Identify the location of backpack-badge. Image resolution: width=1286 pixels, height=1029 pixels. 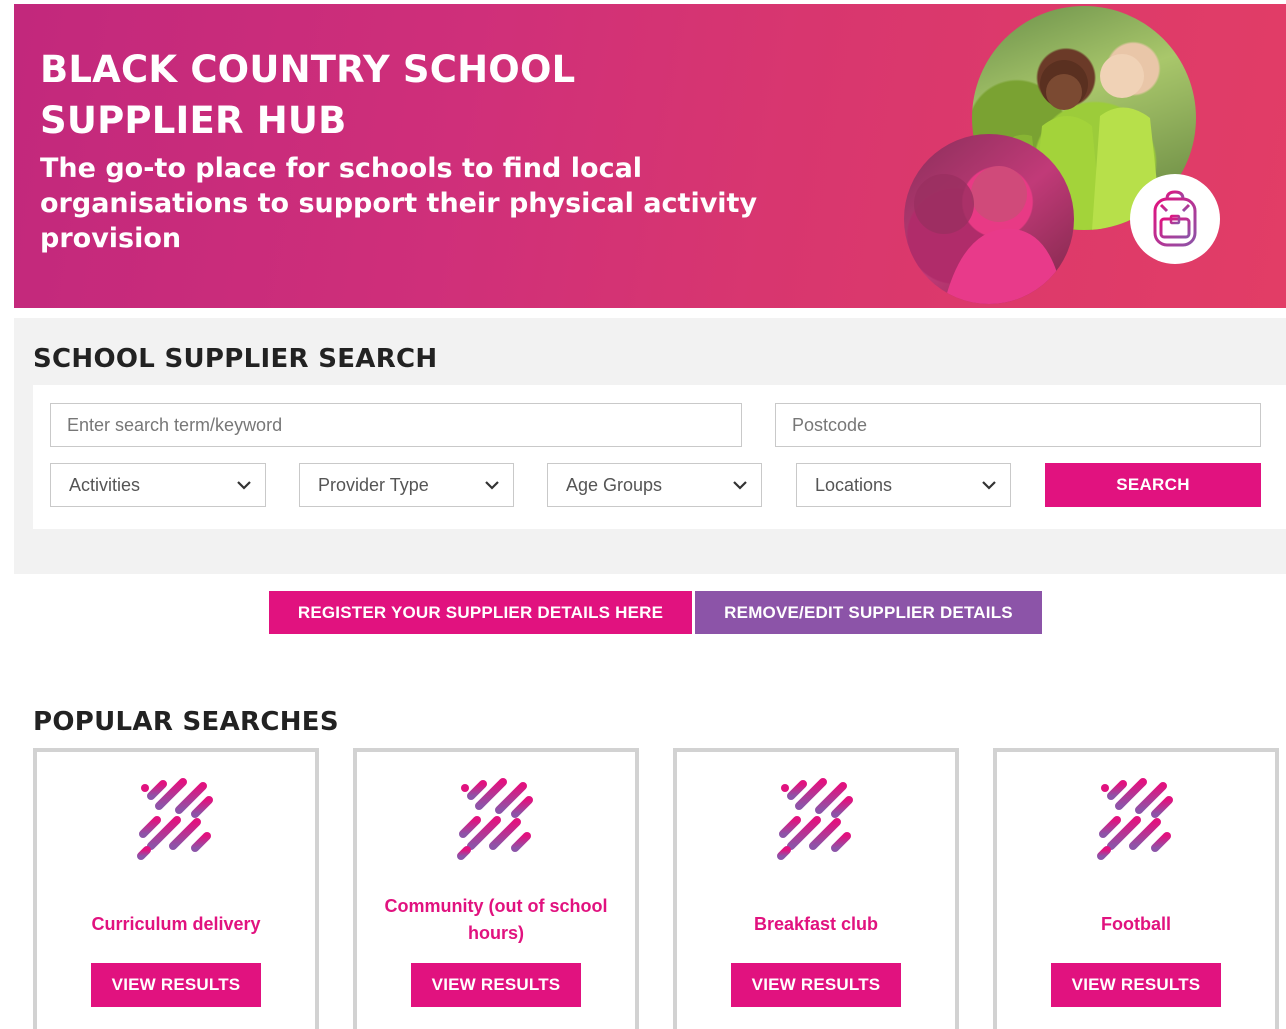
(1175, 219).